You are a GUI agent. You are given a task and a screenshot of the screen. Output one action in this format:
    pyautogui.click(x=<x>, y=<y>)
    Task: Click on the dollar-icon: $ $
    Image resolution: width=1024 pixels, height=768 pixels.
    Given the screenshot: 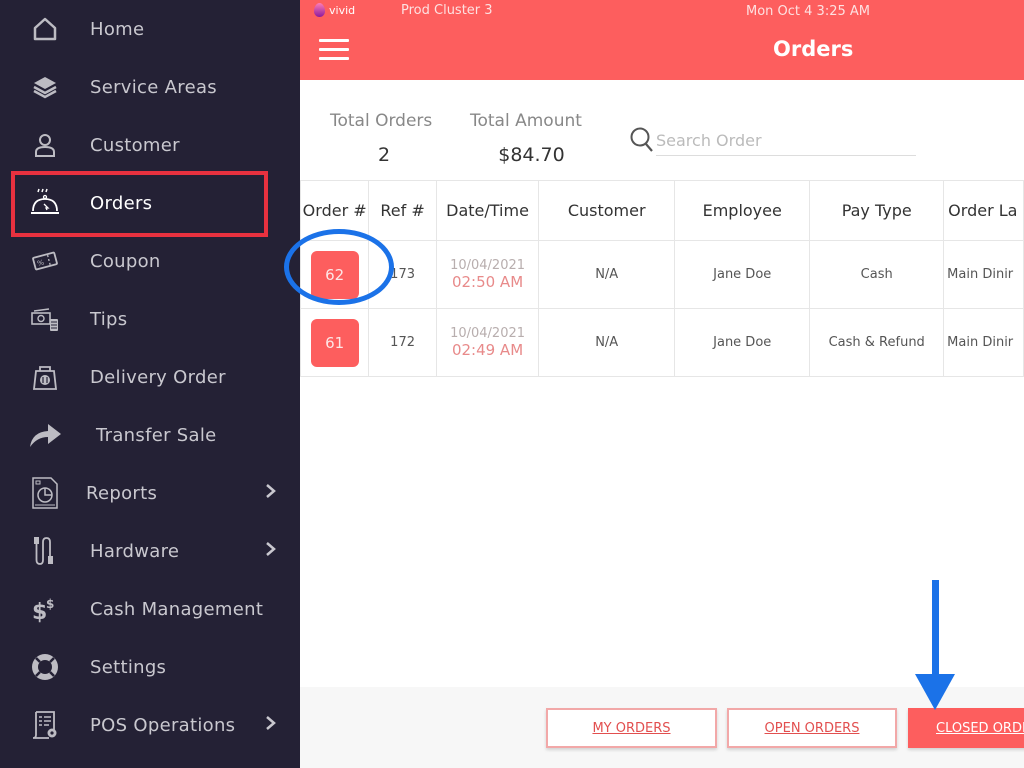 What is the action you would take?
    pyautogui.click(x=45, y=609)
    